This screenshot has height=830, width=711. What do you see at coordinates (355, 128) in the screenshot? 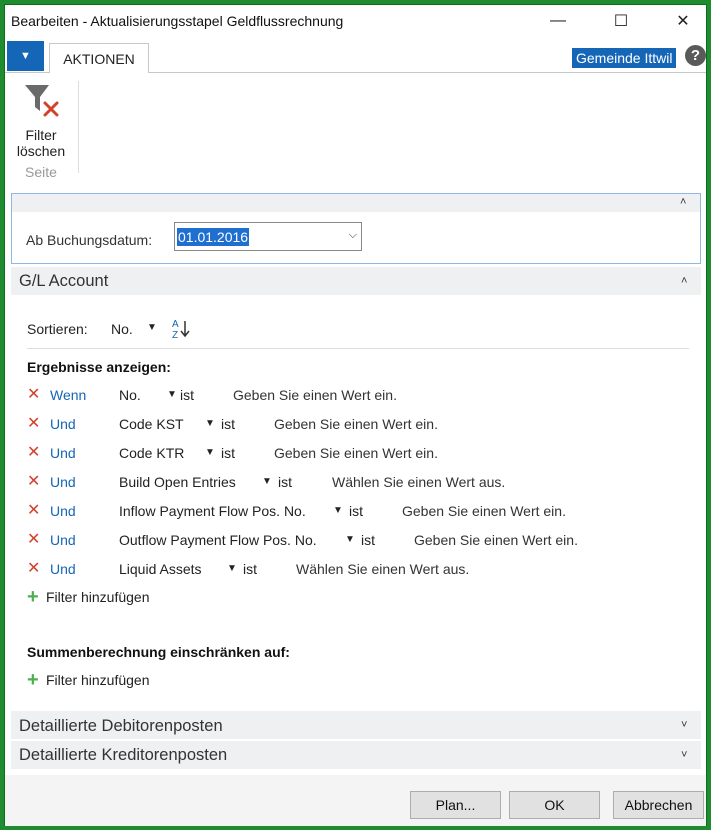
I see `ribbon: Filter löschen Seite` at bounding box center [355, 128].